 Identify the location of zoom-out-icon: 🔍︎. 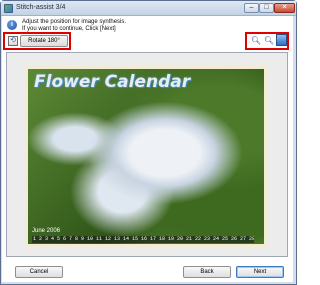
(269, 41).